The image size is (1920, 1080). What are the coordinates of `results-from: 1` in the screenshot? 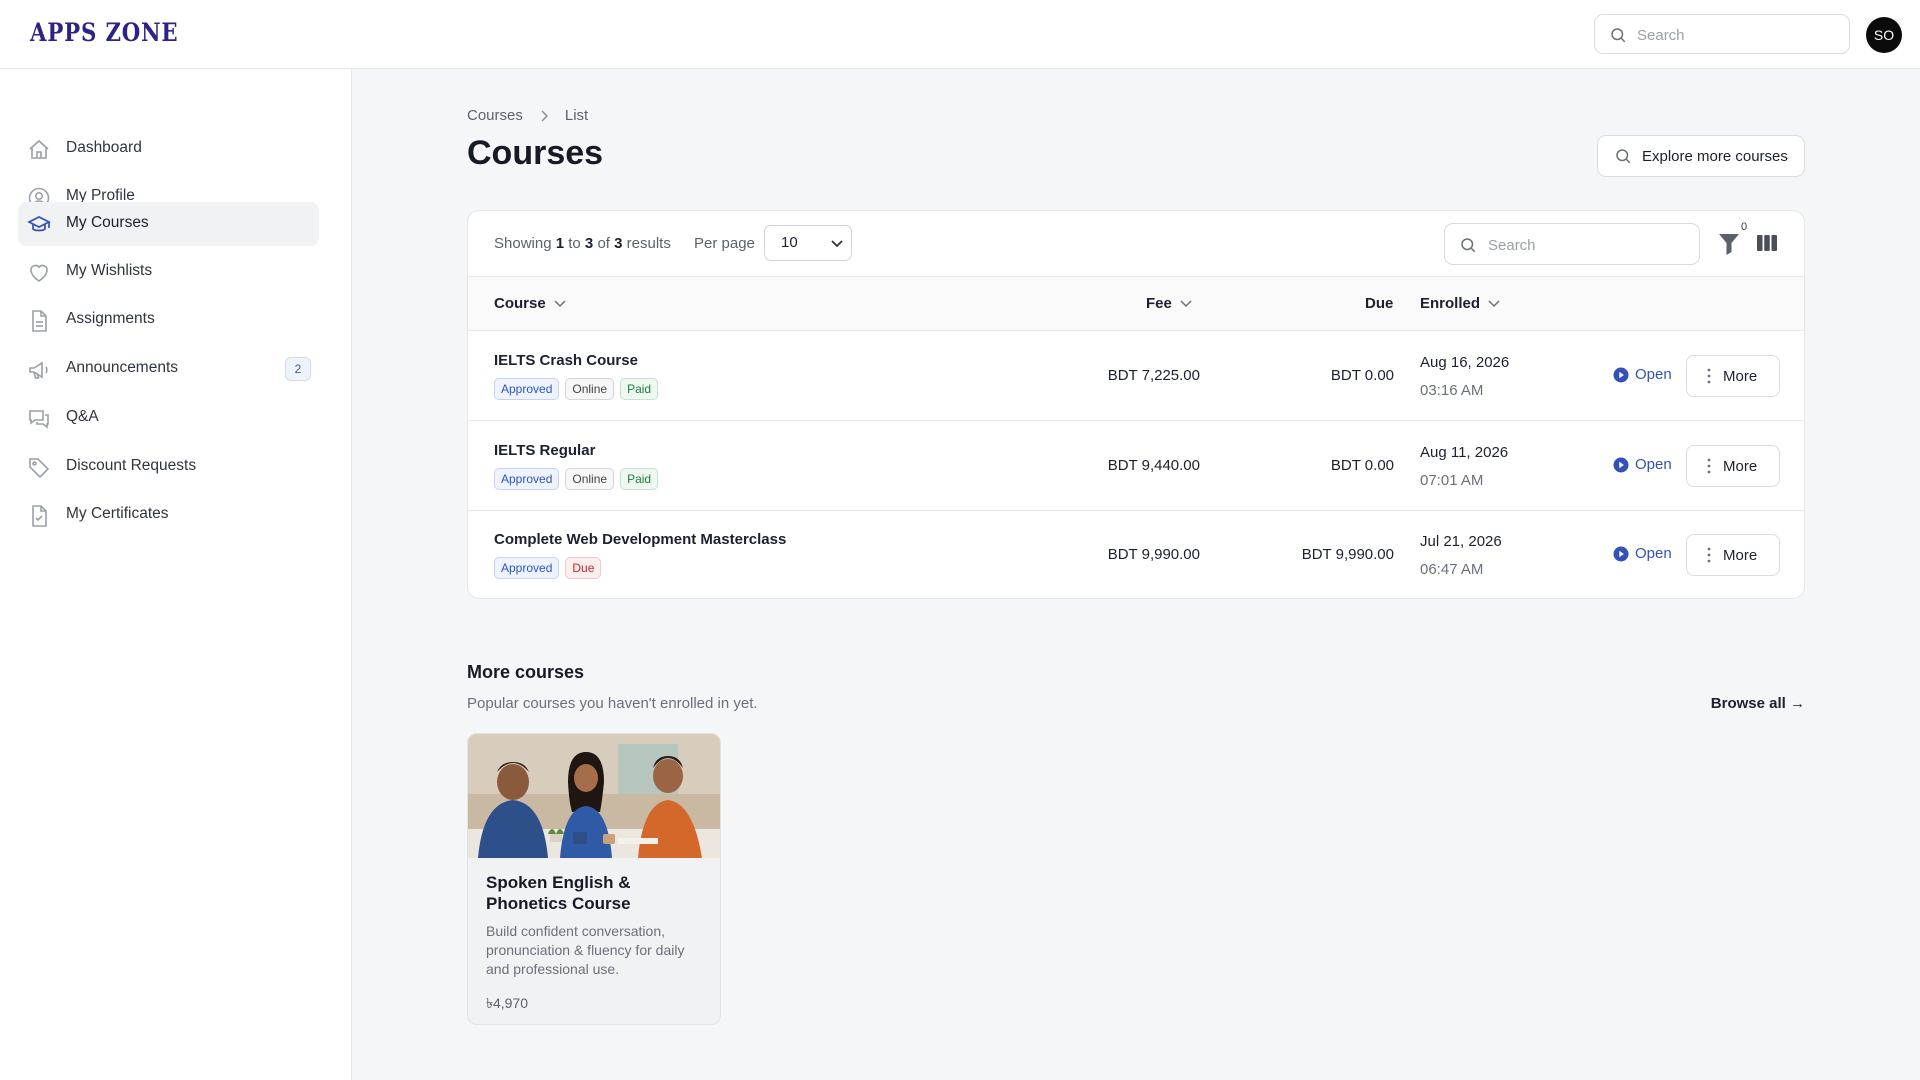 It's located at (560, 243).